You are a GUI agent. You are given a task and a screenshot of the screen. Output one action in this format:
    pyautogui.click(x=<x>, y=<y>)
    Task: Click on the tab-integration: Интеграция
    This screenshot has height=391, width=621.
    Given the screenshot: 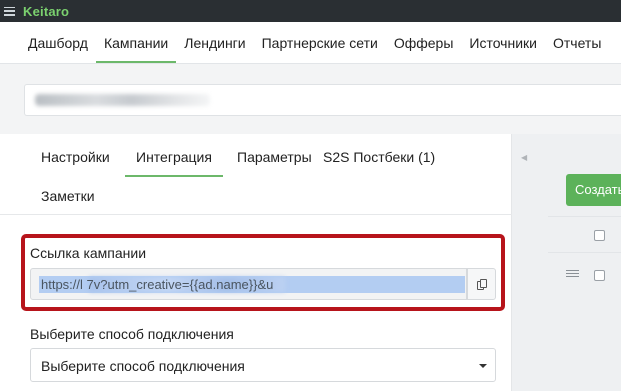 What is the action you would take?
    pyautogui.click(x=174, y=163)
    